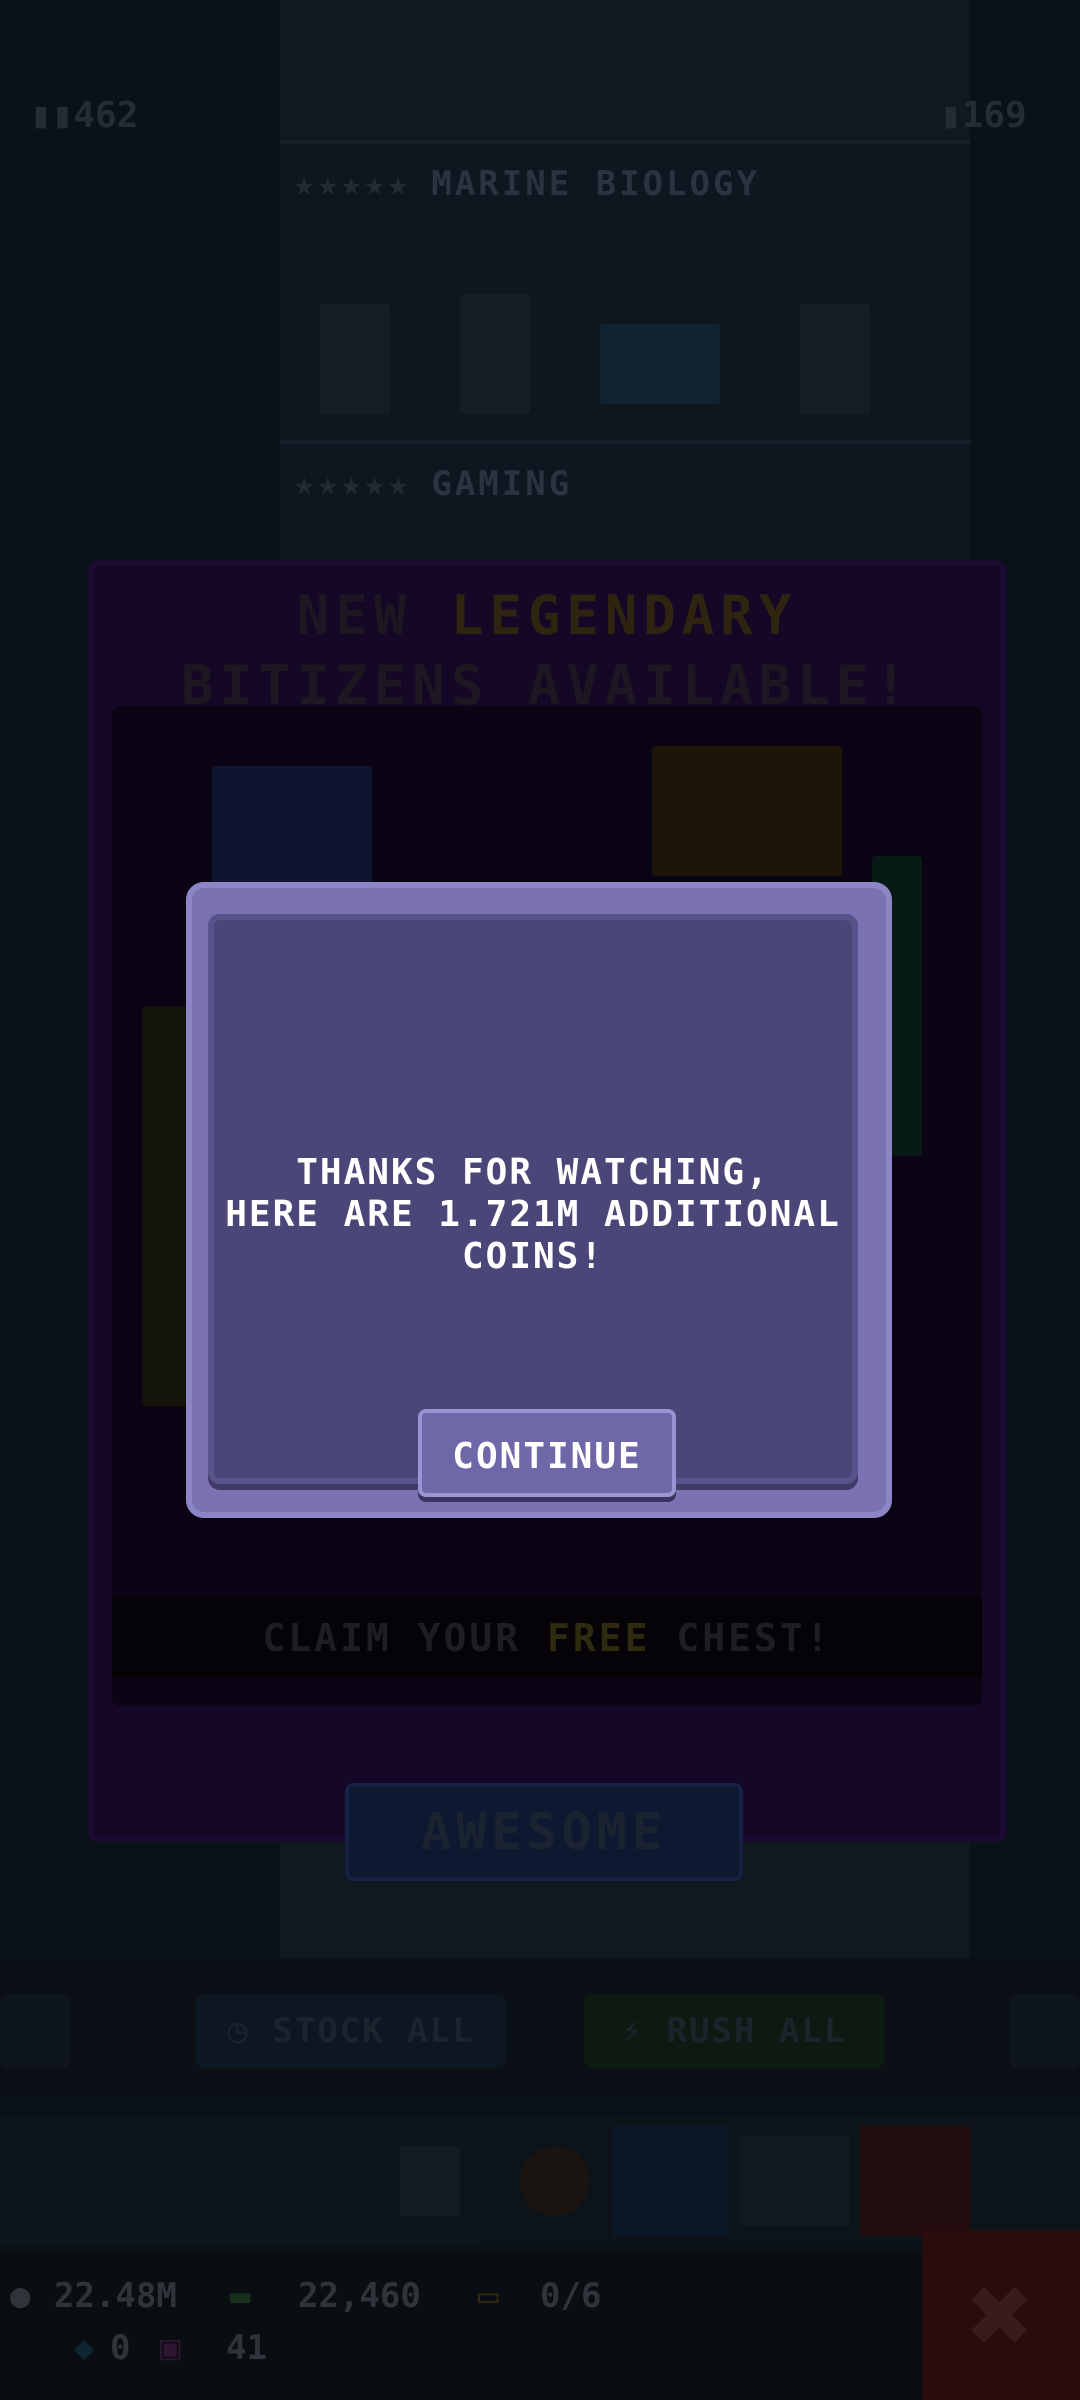 This screenshot has width=1080, height=2400. Describe the element at coordinates (359, 2296) in the screenshot. I see `bux-value: 22,460` at that location.